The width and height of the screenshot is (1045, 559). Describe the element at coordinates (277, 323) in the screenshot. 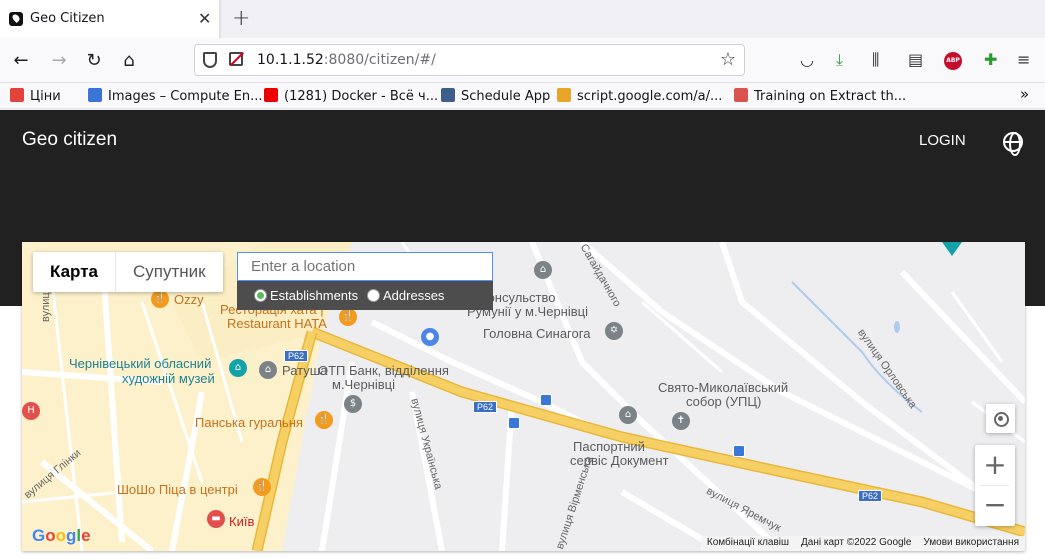

I see `poi-restaurant-hata-en: Restaurant HATA` at that location.